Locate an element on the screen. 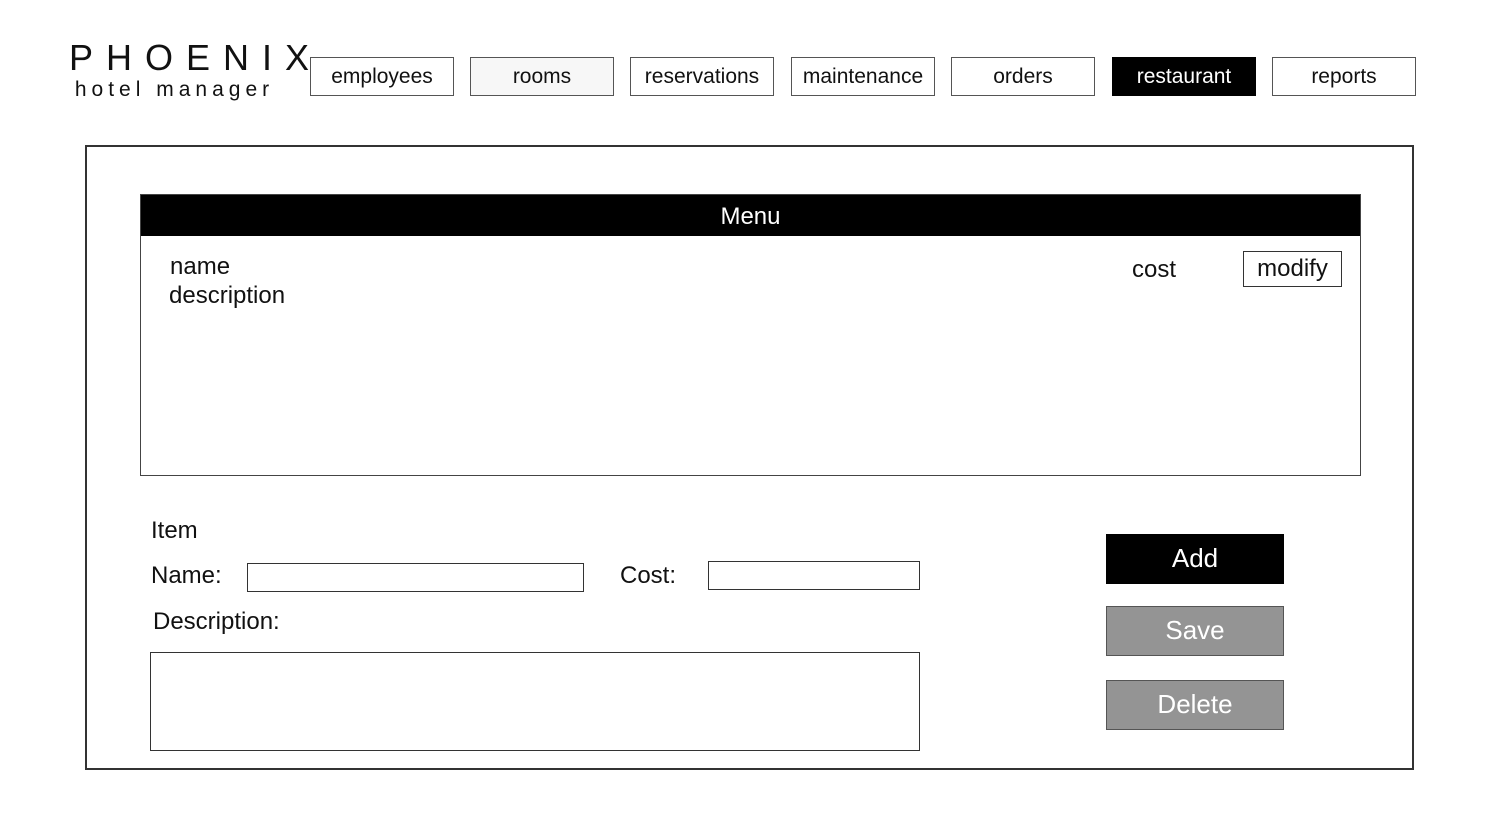 The height and width of the screenshot is (833, 1500). menu-column-description: description is located at coordinates (227, 295).